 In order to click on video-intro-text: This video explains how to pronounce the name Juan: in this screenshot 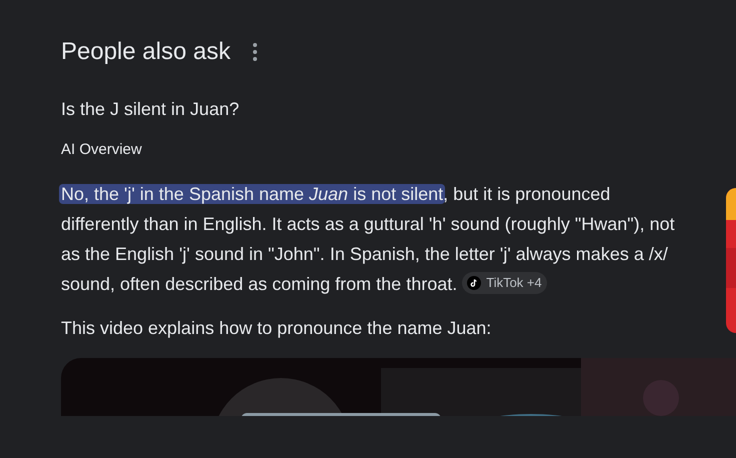, I will do `click(276, 328)`.